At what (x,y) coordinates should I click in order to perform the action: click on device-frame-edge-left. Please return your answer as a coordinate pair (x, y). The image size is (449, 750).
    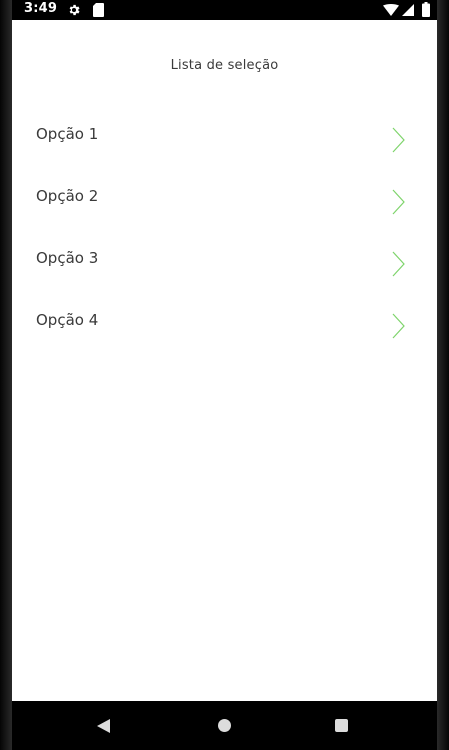
    Looking at the image, I should click on (6, 375).